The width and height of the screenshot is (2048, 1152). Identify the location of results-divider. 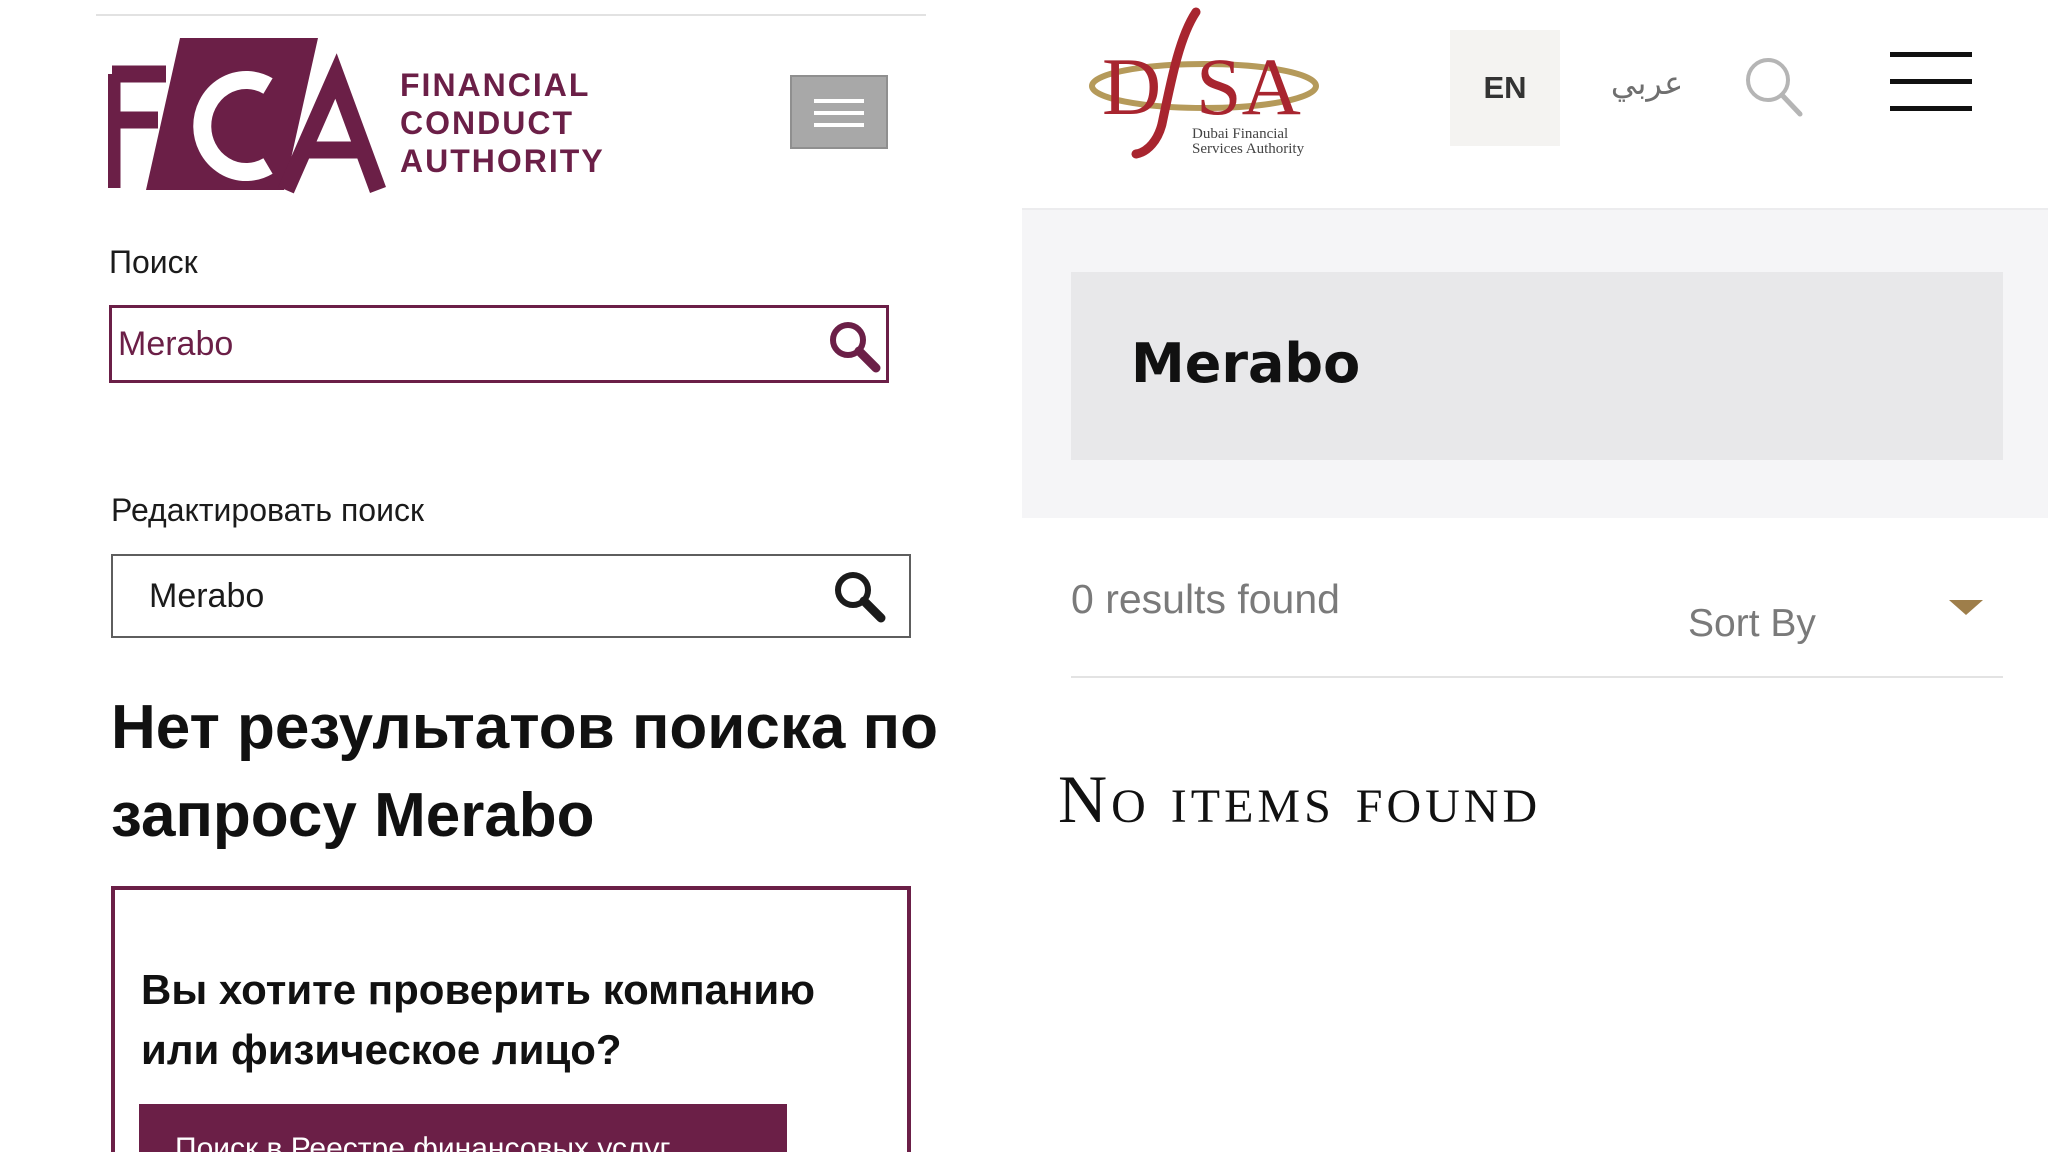
(1537, 677).